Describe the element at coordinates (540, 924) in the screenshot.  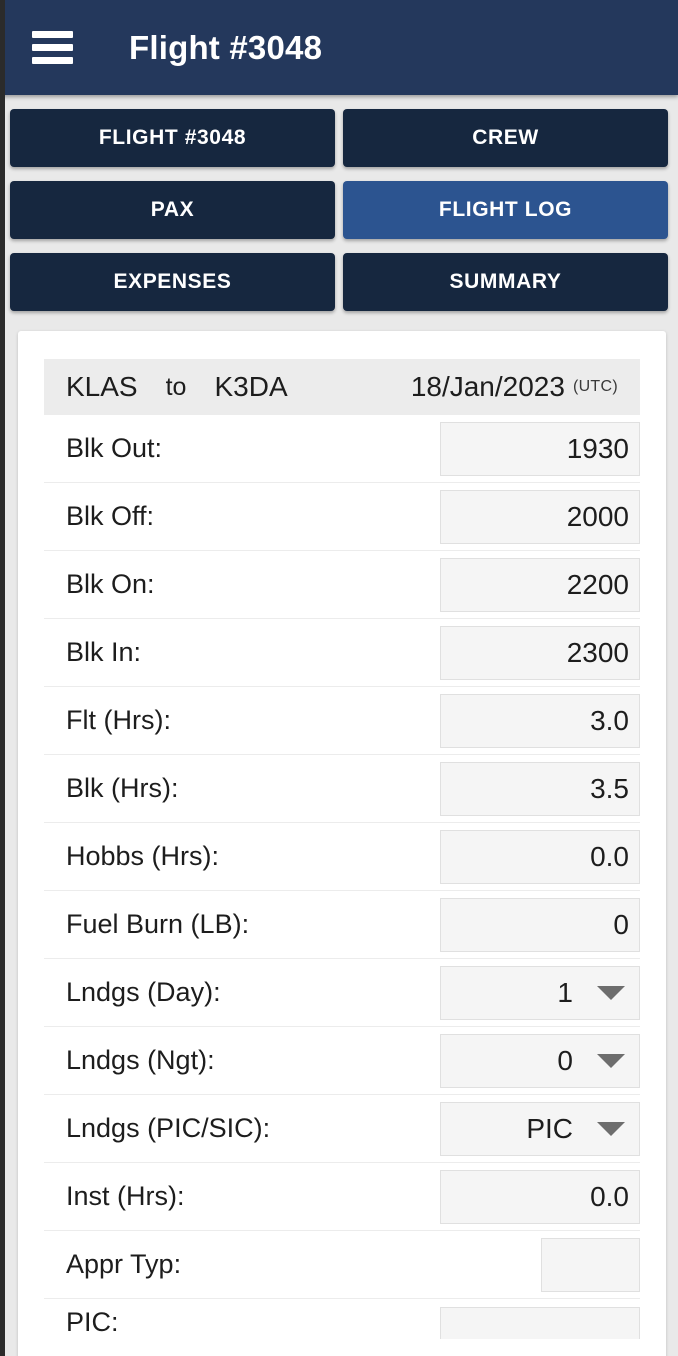
I see `input-fuel-burn: 0` at that location.